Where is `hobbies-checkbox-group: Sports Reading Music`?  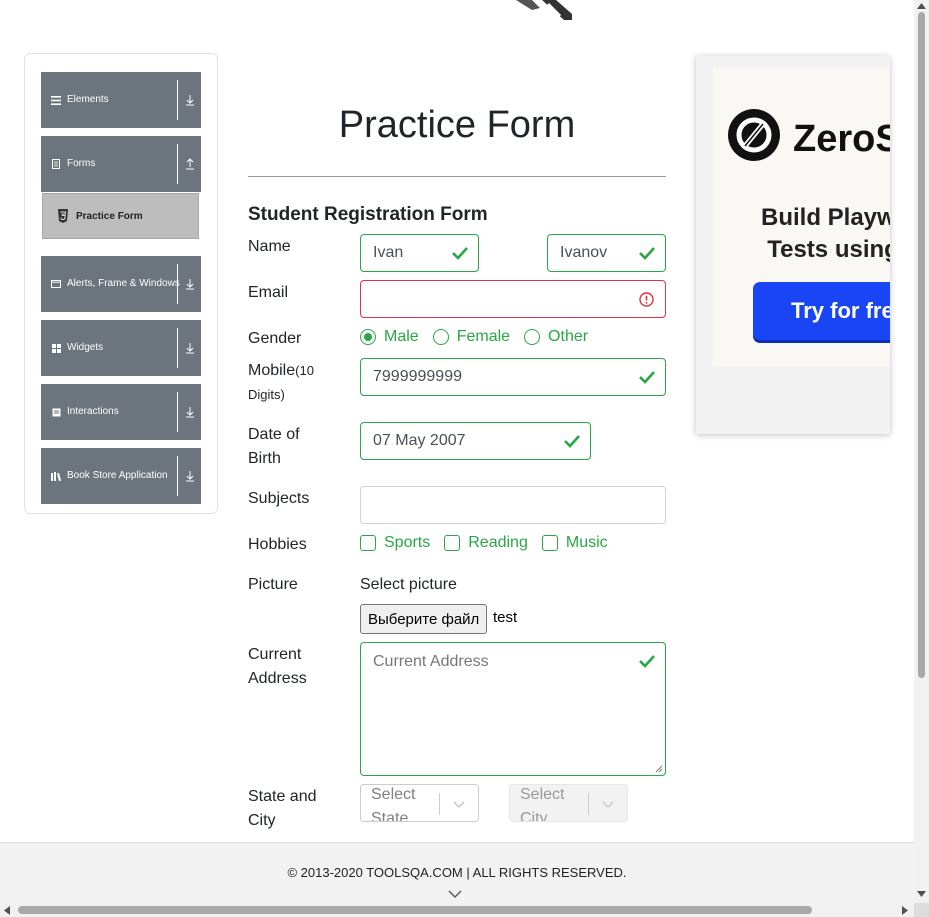 hobbies-checkbox-group: Sports Reading Music is located at coordinates (491, 543).